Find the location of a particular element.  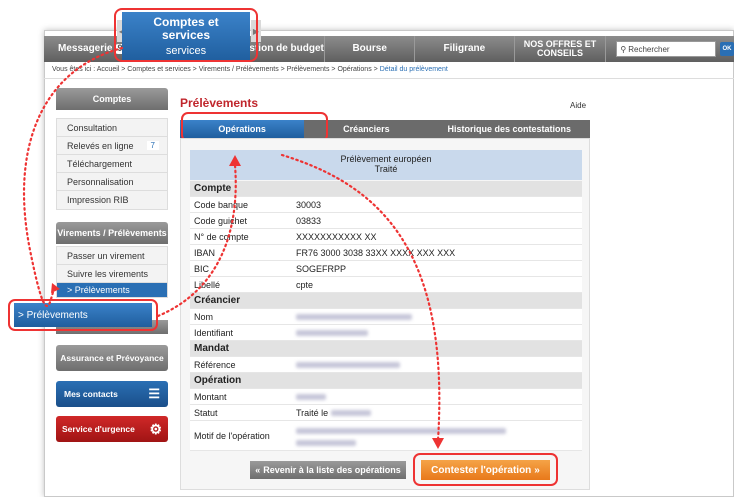

sidebar-item-impression-rib: Impression RIB is located at coordinates (112, 200).